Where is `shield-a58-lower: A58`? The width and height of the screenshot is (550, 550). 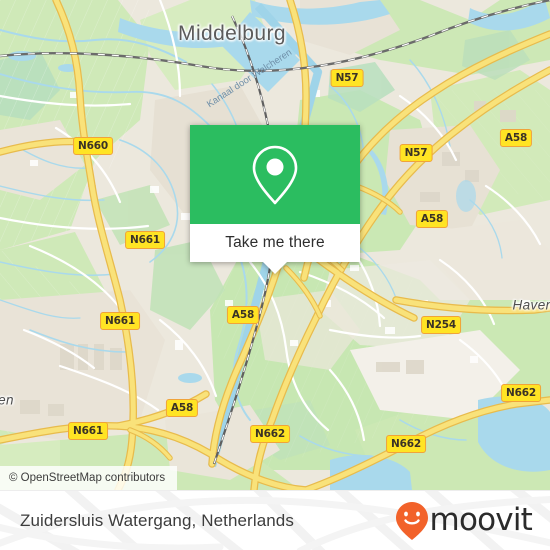
shield-a58-lower: A58 is located at coordinates (182, 408).